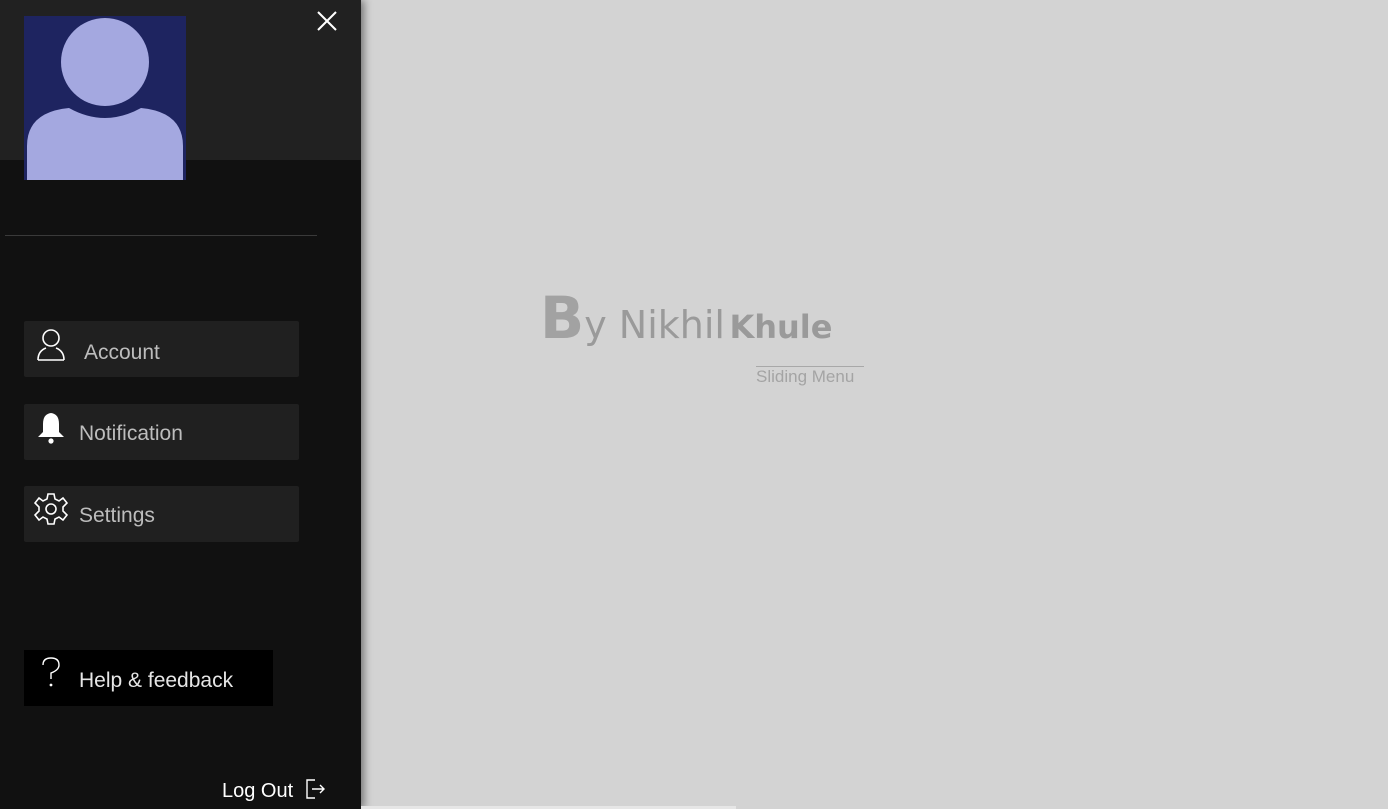 The width and height of the screenshot is (1388, 809). What do you see at coordinates (105, 98) in the screenshot?
I see `user-avatar-icon` at bounding box center [105, 98].